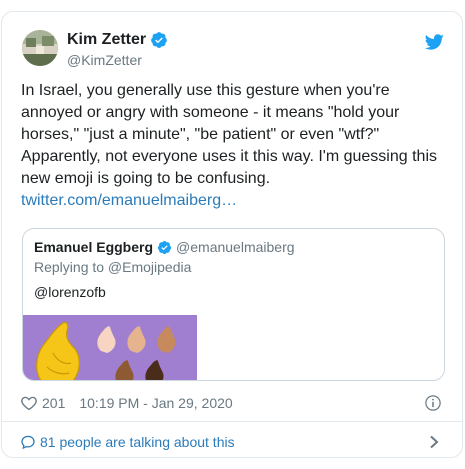 The image size is (465, 469). What do you see at coordinates (155, 403) in the screenshot?
I see `tweet-timestamp: 10:19 PM - Jan 29, 2020` at bounding box center [155, 403].